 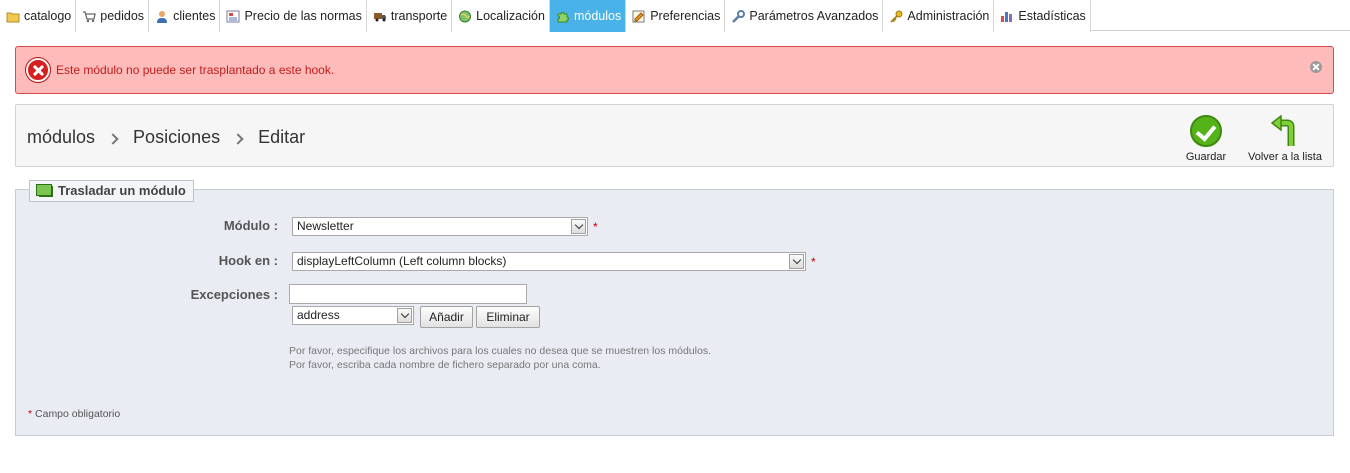 I want to click on bar-chart-icon, so click(x=1007, y=16).